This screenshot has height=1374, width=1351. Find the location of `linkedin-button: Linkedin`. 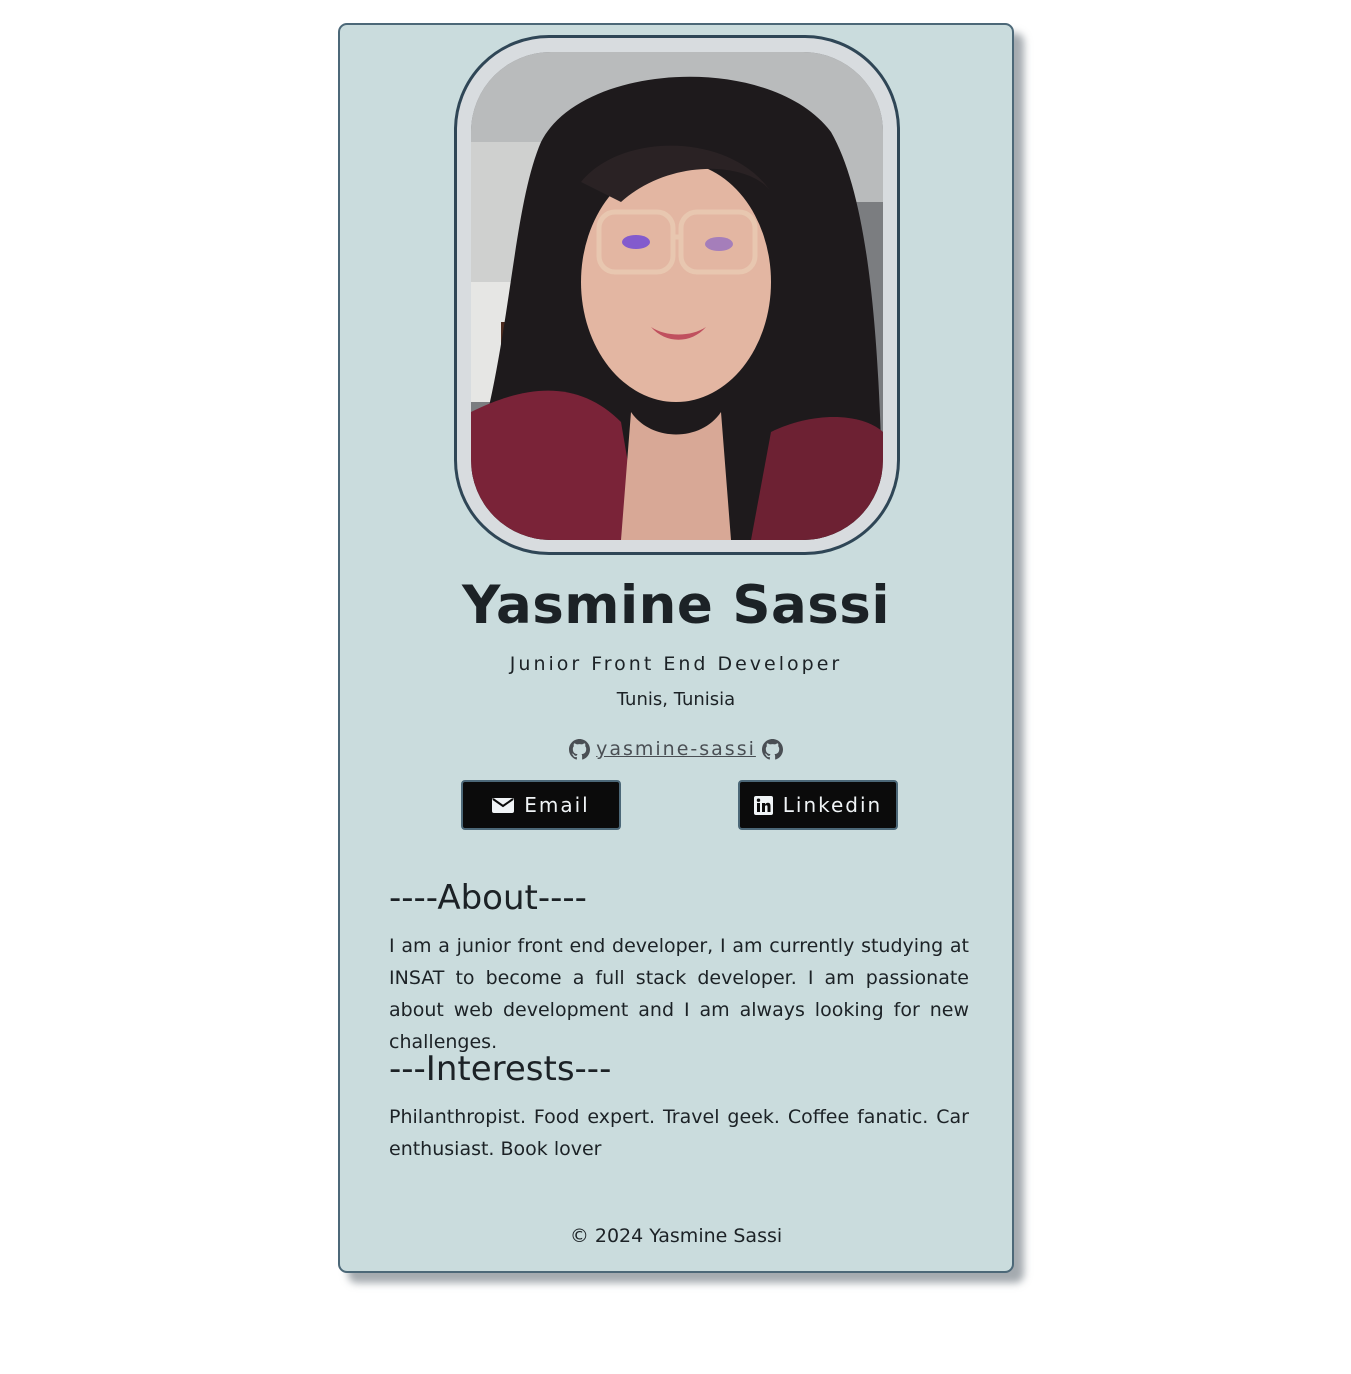

linkedin-button: Linkedin is located at coordinates (818, 805).